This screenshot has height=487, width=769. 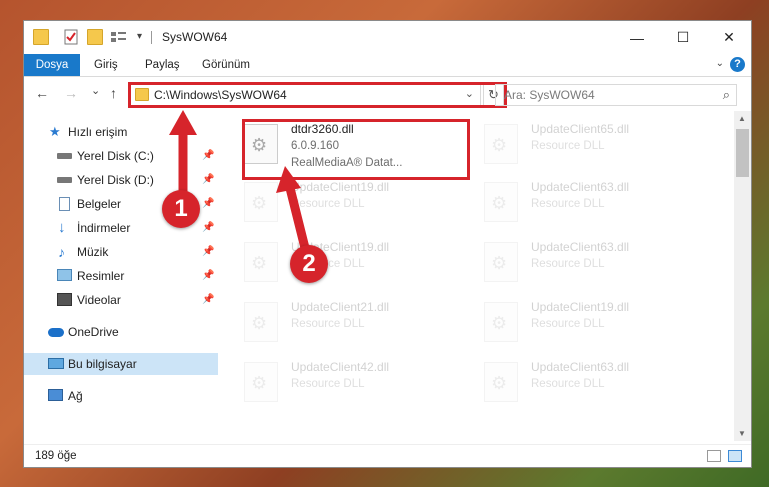 What do you see at coordinates (56, 363) in the screenshot?
I see `computer-icon` at bounding box center [56, 363].